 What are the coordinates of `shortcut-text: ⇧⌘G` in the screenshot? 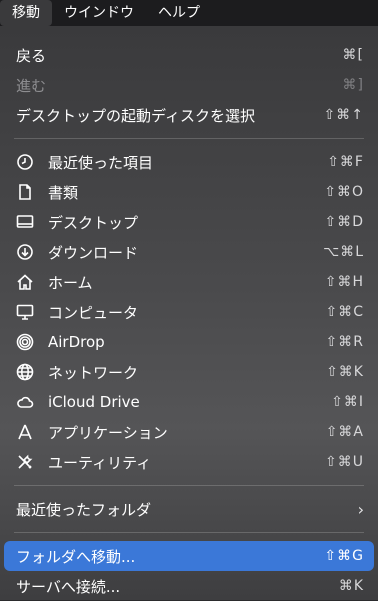 It's located at (344, 556).